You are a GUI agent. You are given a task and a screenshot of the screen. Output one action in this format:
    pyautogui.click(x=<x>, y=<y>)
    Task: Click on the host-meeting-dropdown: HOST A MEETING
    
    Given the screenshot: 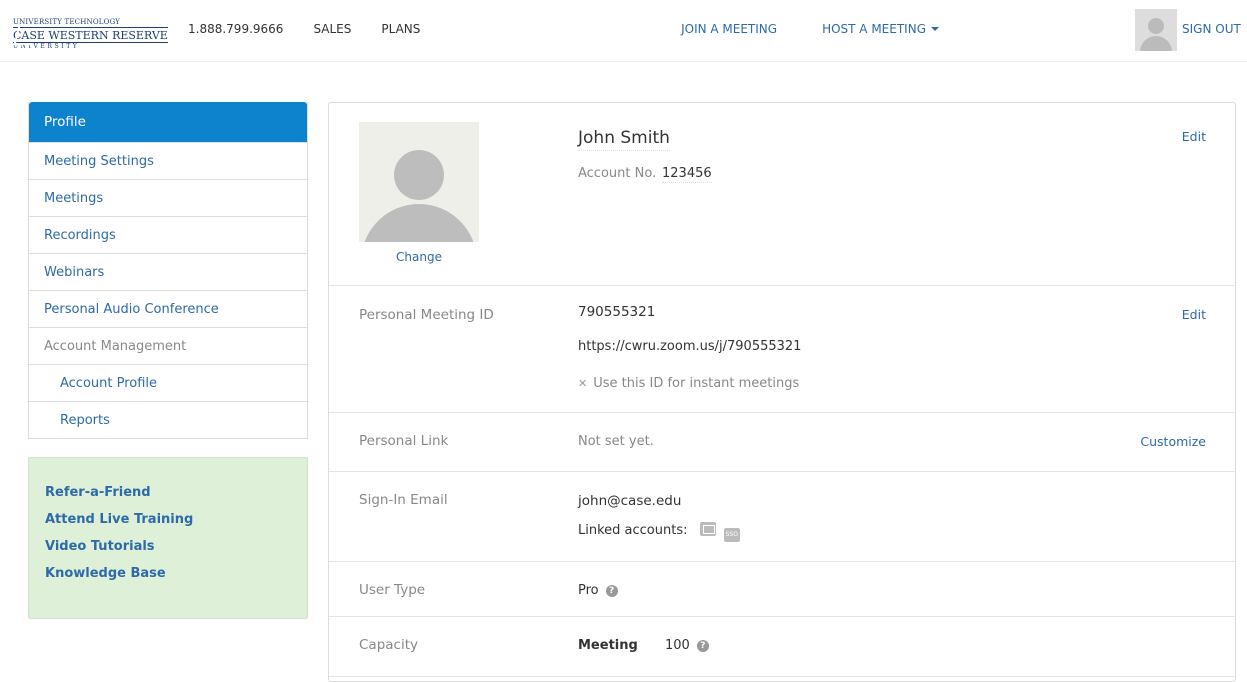 What is the action you would take?
    pyautogui.click(x=880, y=29)
    